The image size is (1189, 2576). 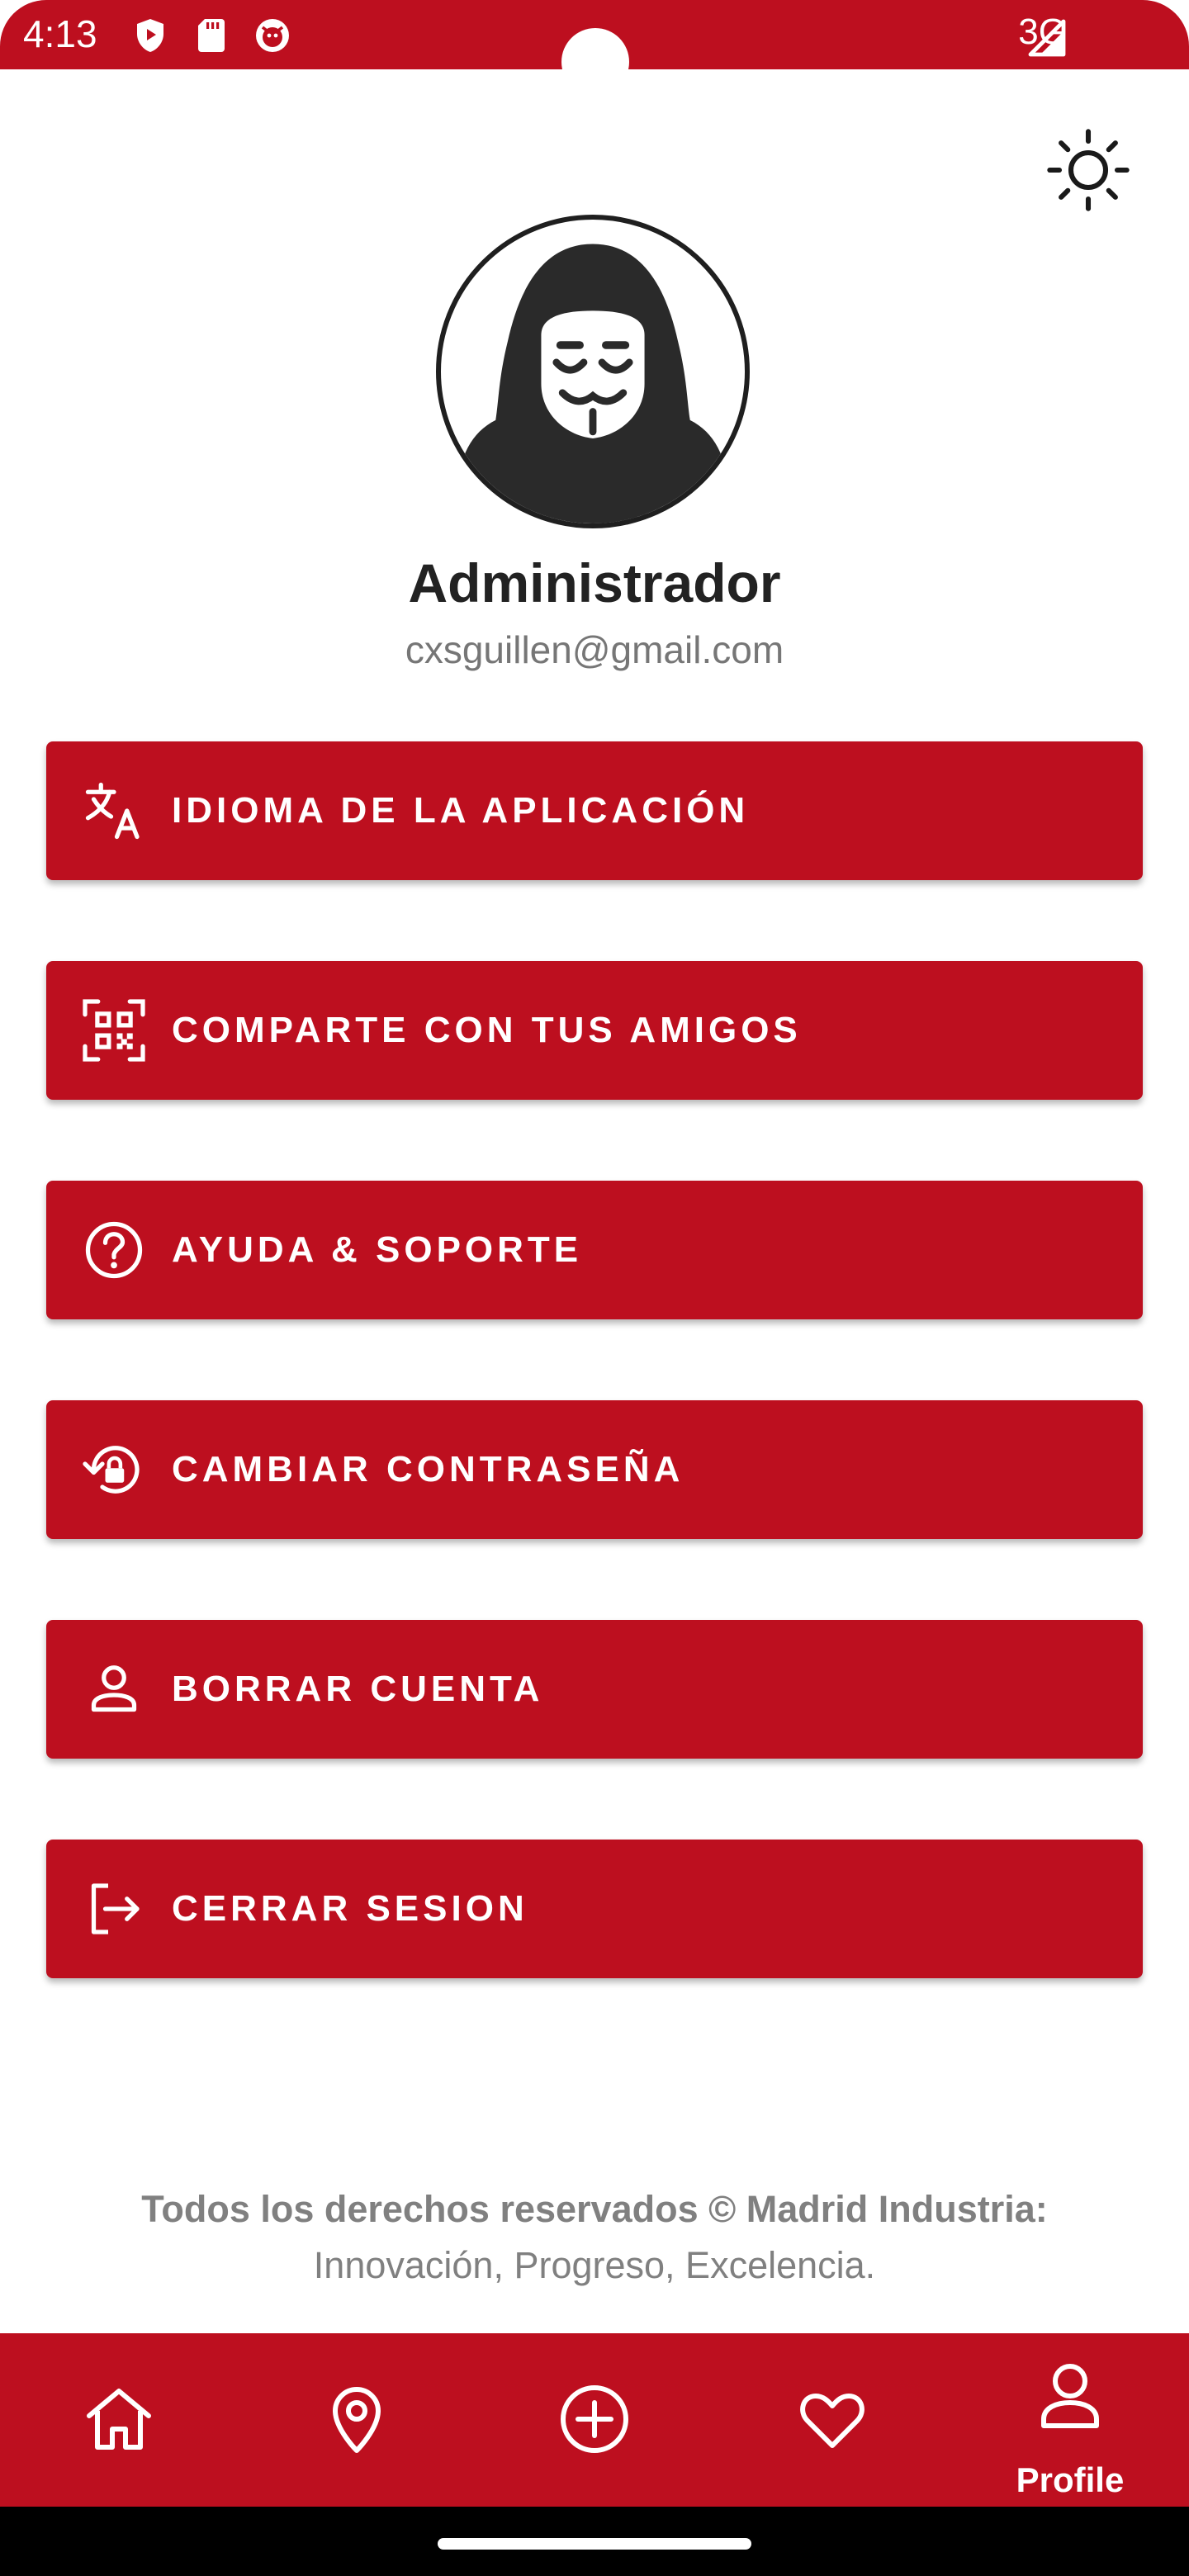 I want to click on logout-button: CERRAR SESION, so click(x=594, y=1909).